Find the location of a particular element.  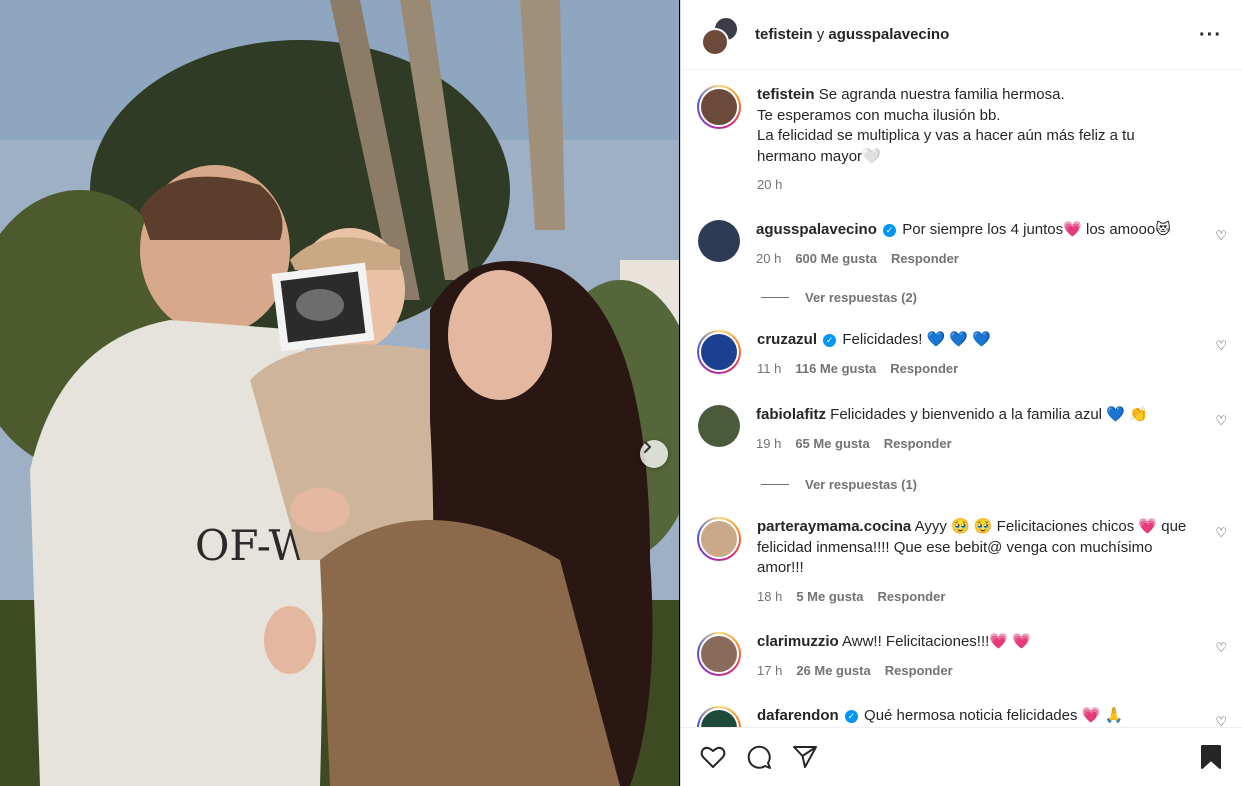

comment-button is located at coordinates (759, 757).